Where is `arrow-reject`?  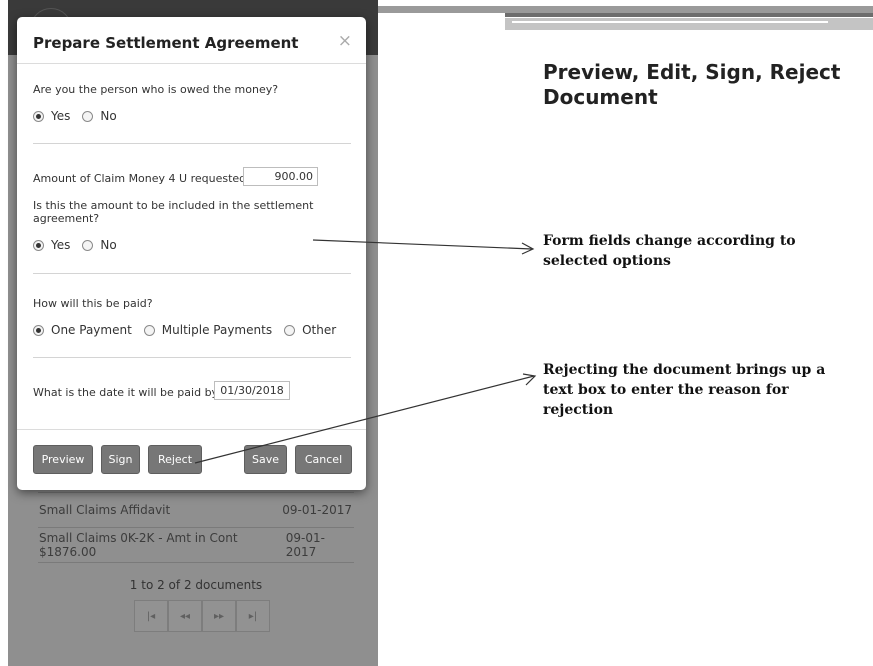 arrow-reject is located at coordinates (364, 419).